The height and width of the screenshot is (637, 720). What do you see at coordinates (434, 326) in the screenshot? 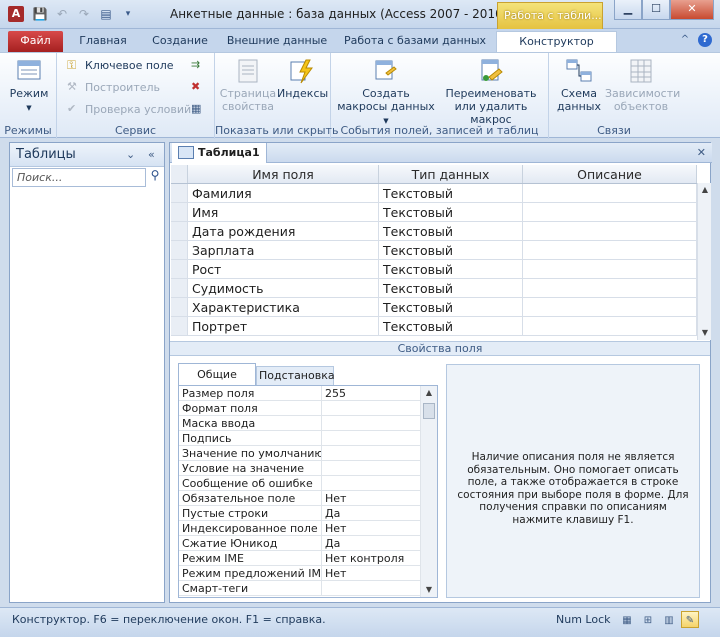
I see `table-row: Портрет Текстовый` at bounding box center [434, 326].